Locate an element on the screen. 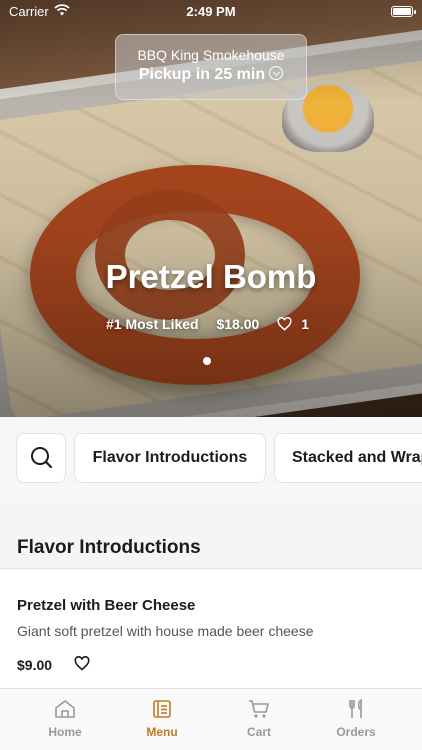  clock: 2:49 PM is located at coordinates (211, 11).